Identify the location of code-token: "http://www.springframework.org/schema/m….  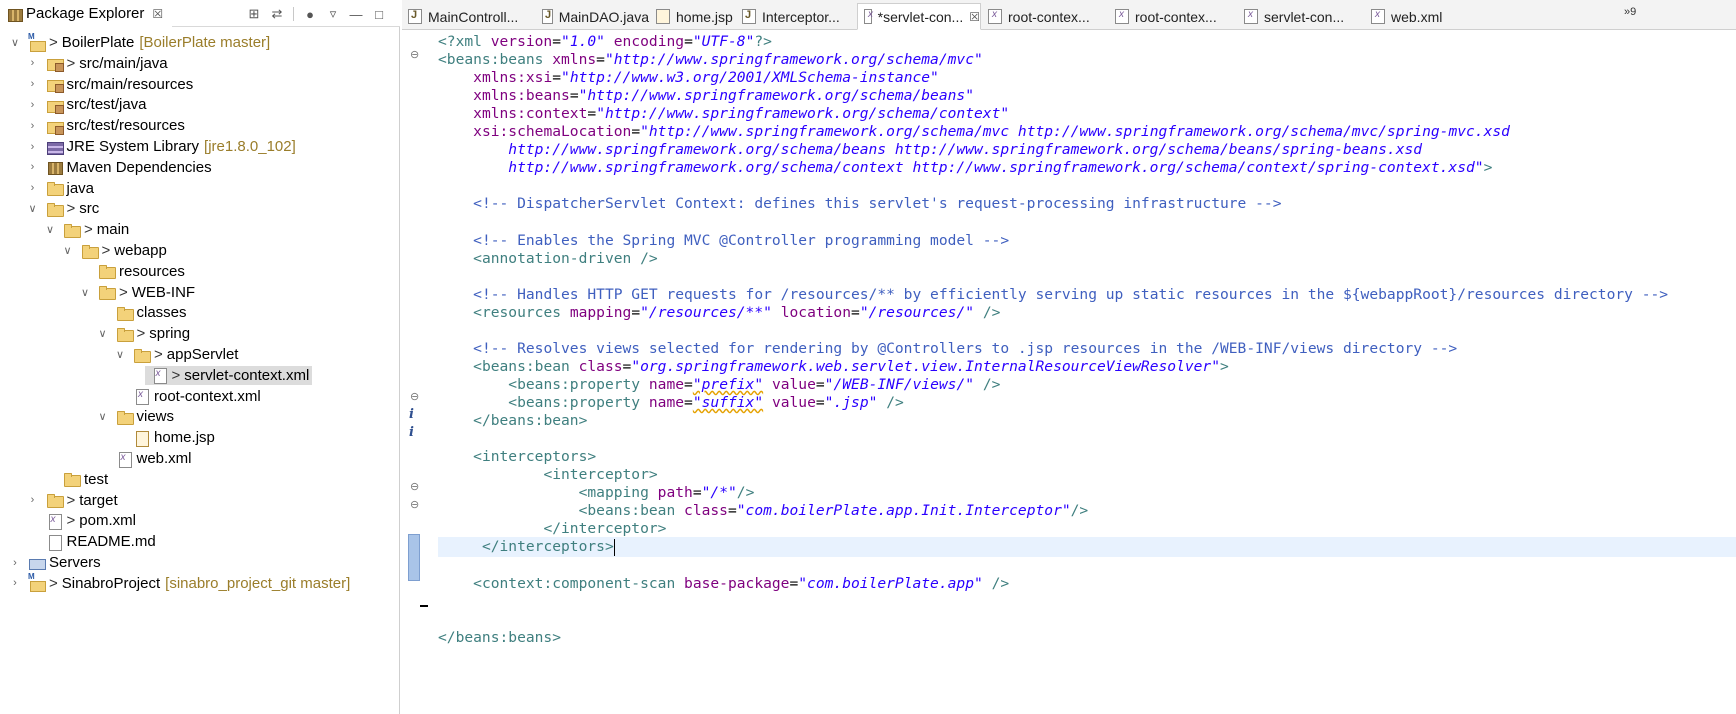
(793, 60).